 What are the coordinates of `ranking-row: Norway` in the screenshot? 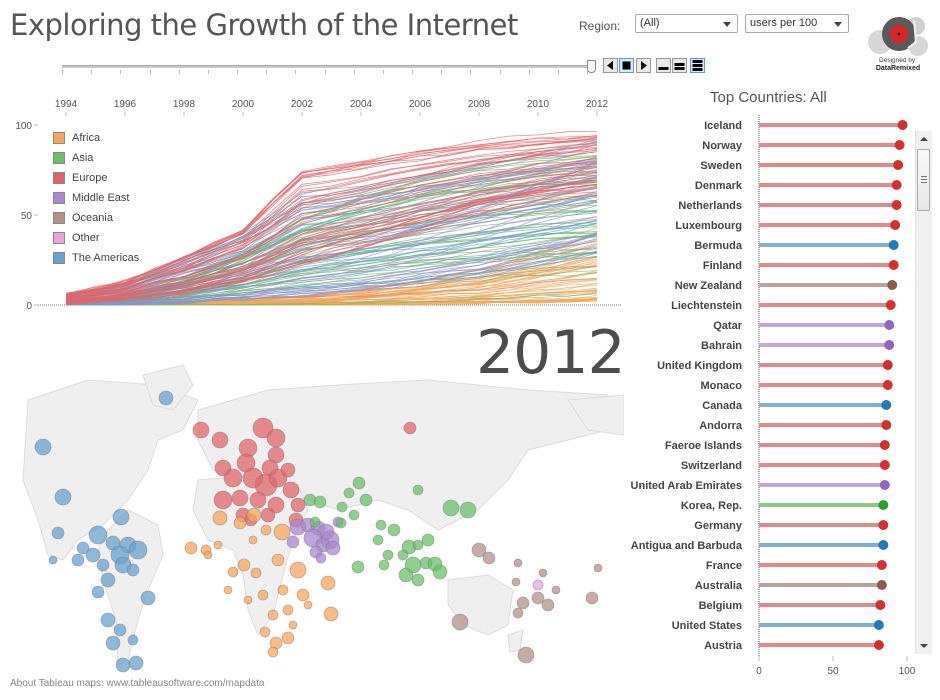 It's located at (803, 146).